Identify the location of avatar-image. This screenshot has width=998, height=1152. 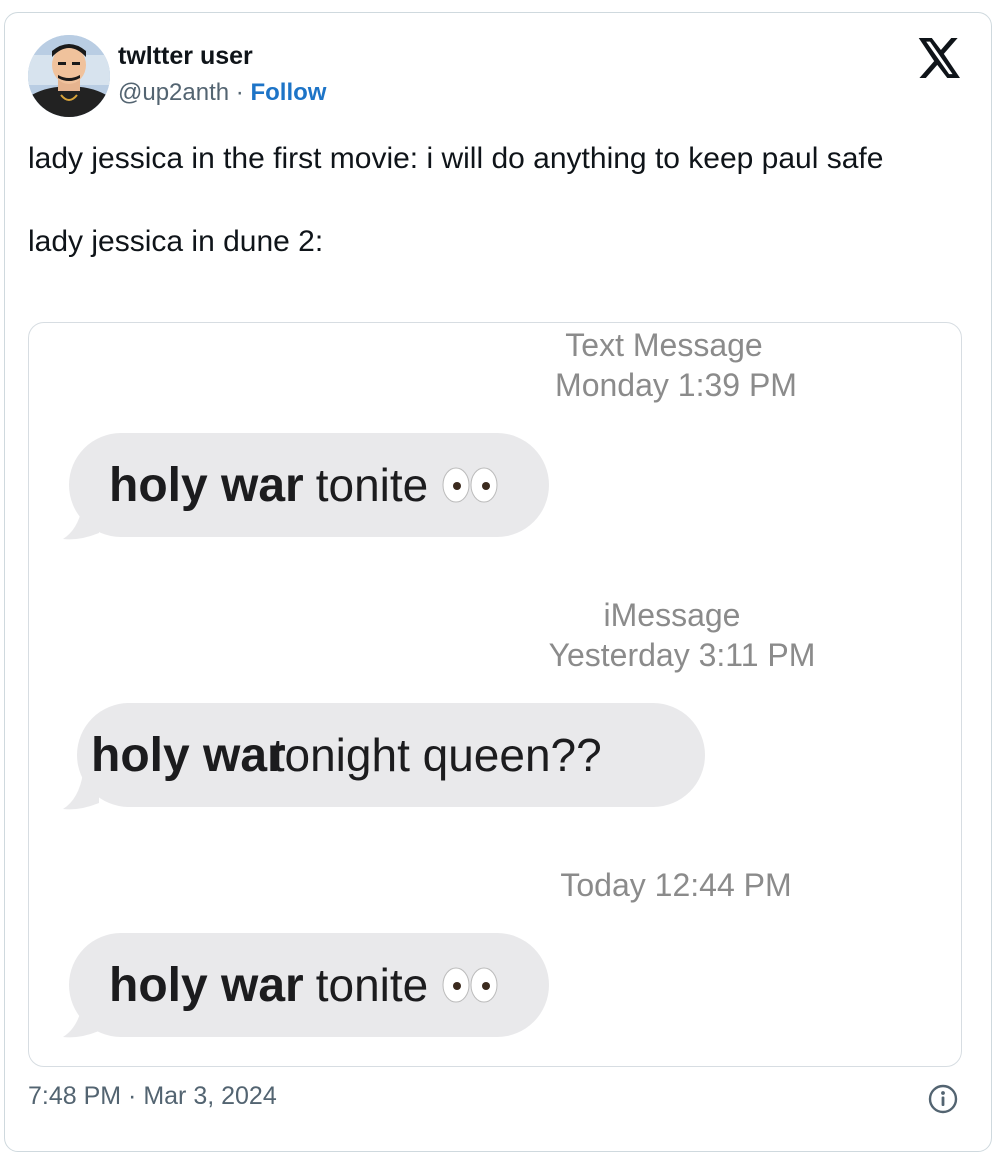
(69, 76).